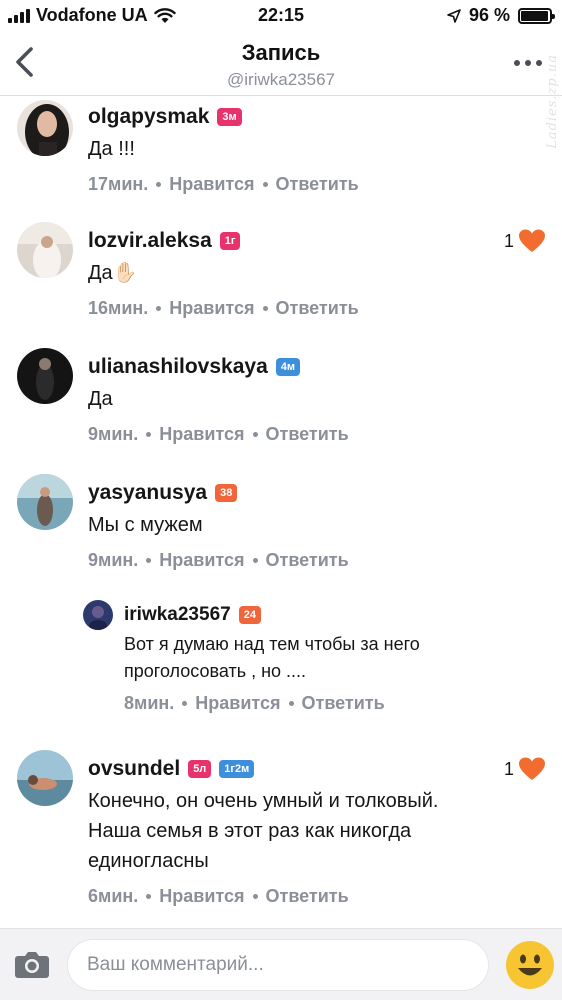 This screenshot has height=1000, width=562. I want to click on navigation-bar: Запись @iriwka23567 Ladies.zp.ua, so click(281, 89).